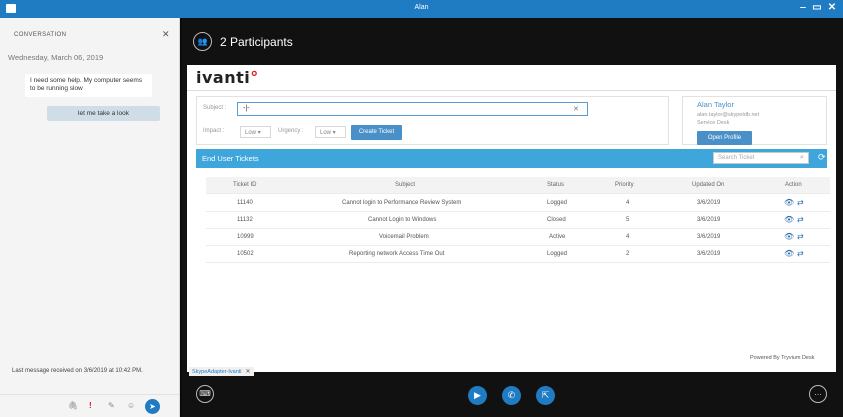 The image size is (843, 417). I want to click on participants-icon: 👥, so click(202, 41).